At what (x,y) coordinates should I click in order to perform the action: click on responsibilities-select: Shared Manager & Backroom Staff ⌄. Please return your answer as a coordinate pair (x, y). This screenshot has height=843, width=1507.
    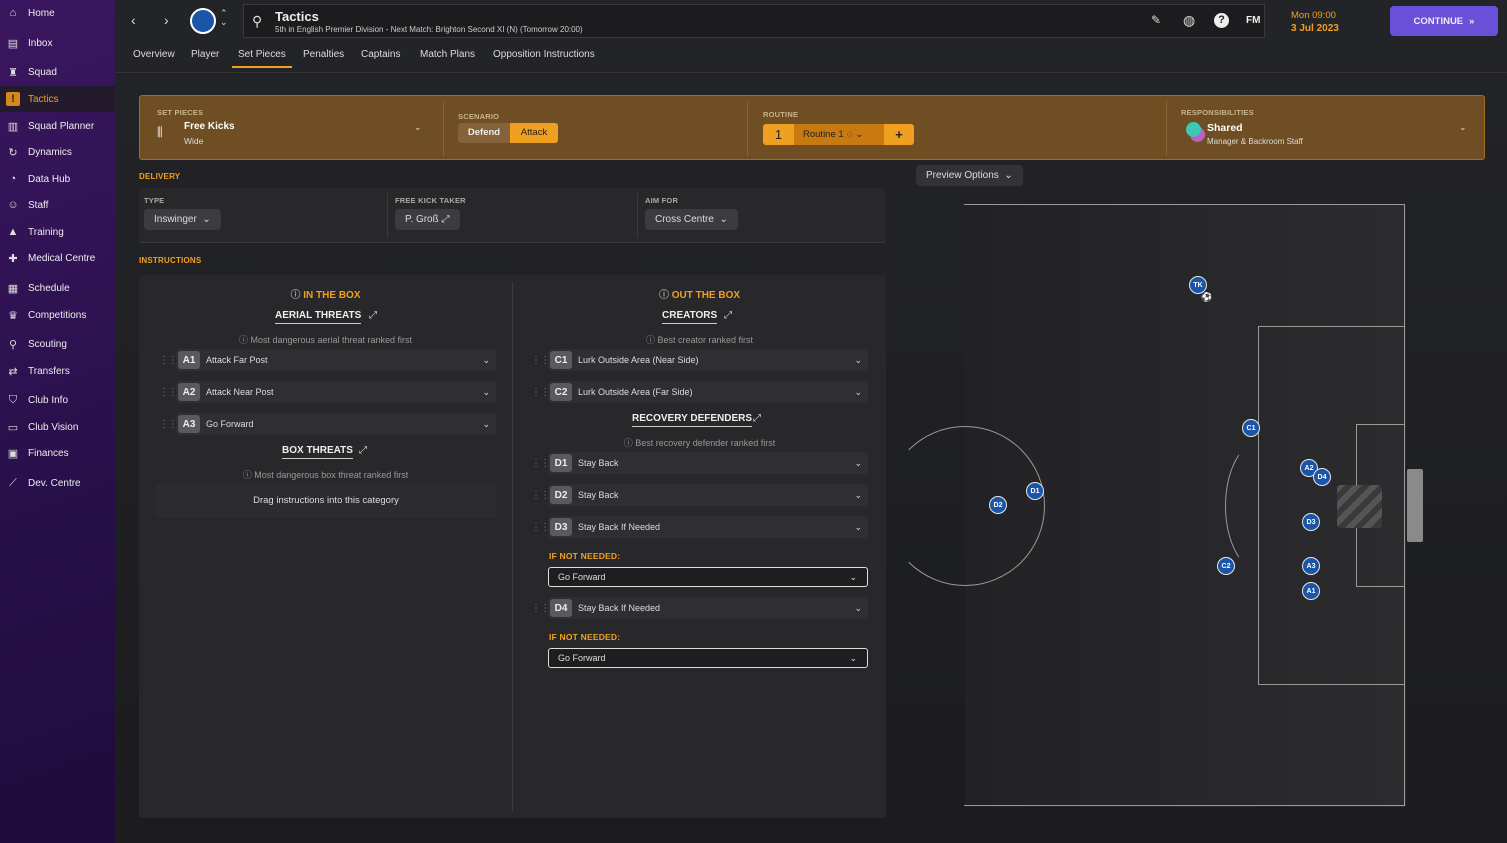
    Looking at the image, I should click on (1325, 133).